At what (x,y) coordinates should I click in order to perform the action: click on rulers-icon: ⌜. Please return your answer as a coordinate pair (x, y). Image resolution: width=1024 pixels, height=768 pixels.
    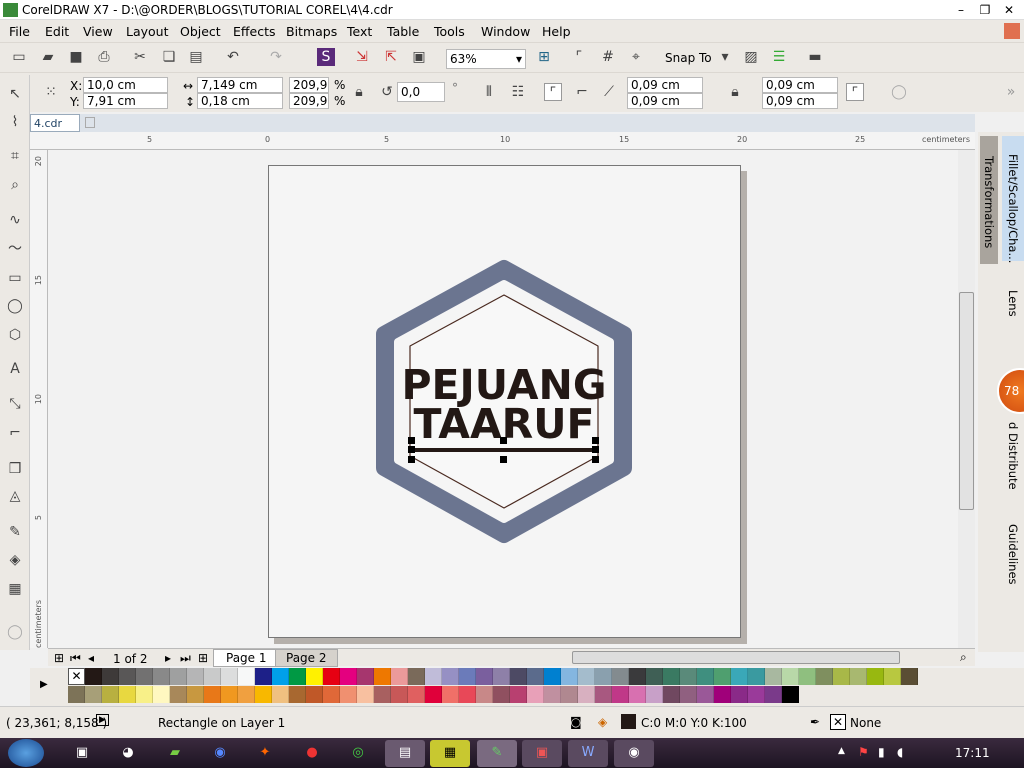
    Looking at the image, I should click on (579, 57).